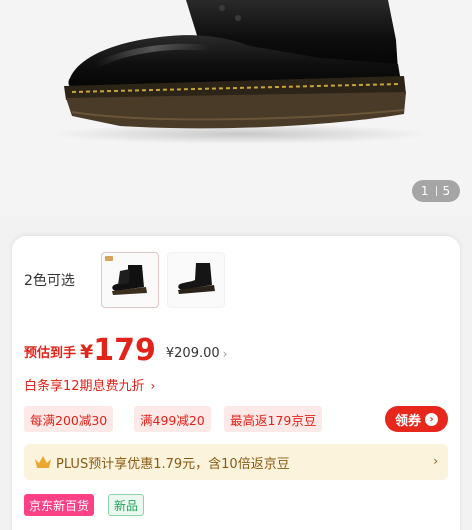  What do you see at coordinates (59, 505) in the screenshot?
I see `jd-department-store-badge: 京东新百货` at bounding box center [59, 505].